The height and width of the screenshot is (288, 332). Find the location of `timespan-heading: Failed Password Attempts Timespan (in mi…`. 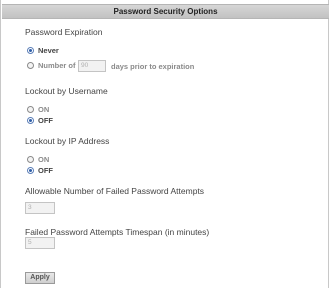

timespan-heading: Failed Password Attempts Timespan (in mi… is located at coordinates (117, 232).